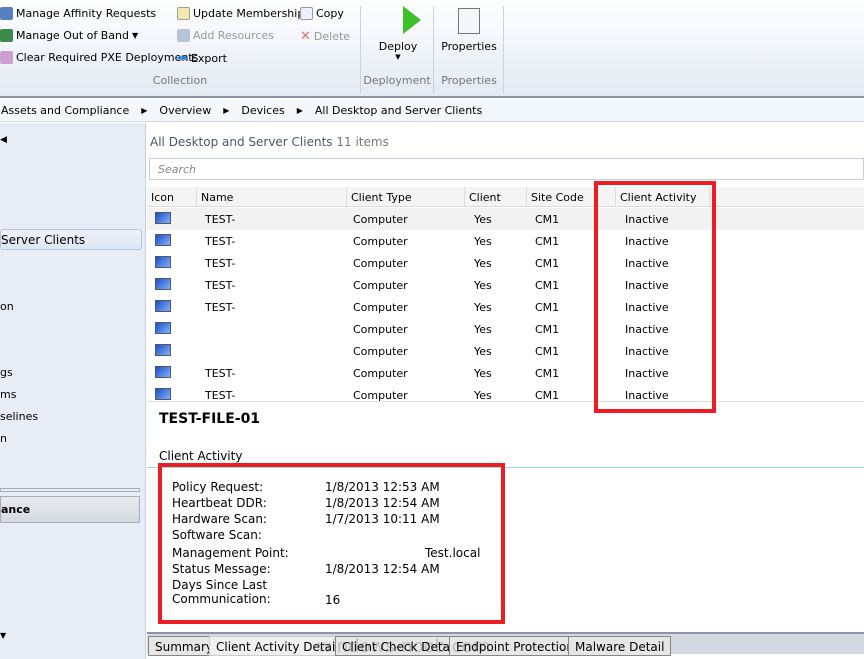 The height and width of the screenshot is (659, 864). Describe the element at coordinates (65, 110) in the screenshot. I see `breadcrumb-item: Assets and Compliance` at that location.